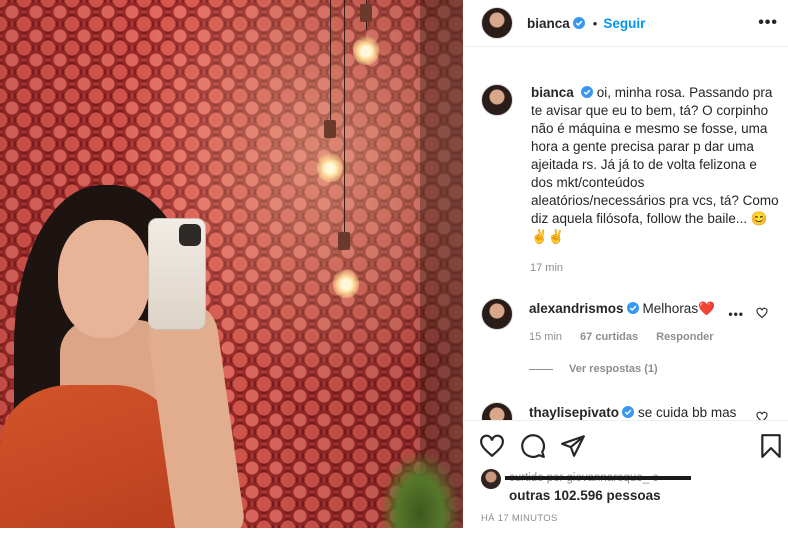 This screenshot has height=538, width=788. I want to click on send-icon, so click(573, 446).